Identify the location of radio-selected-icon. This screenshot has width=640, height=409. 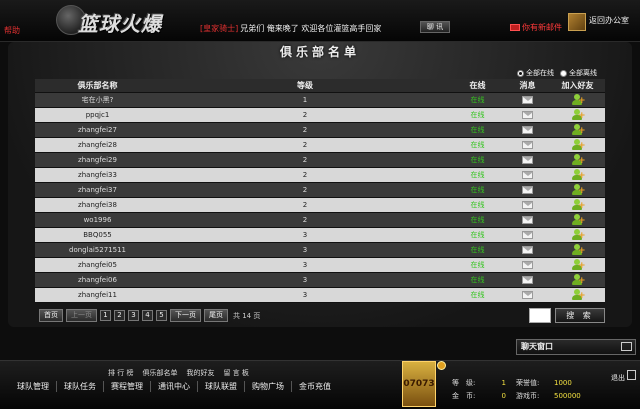
(520, 73).